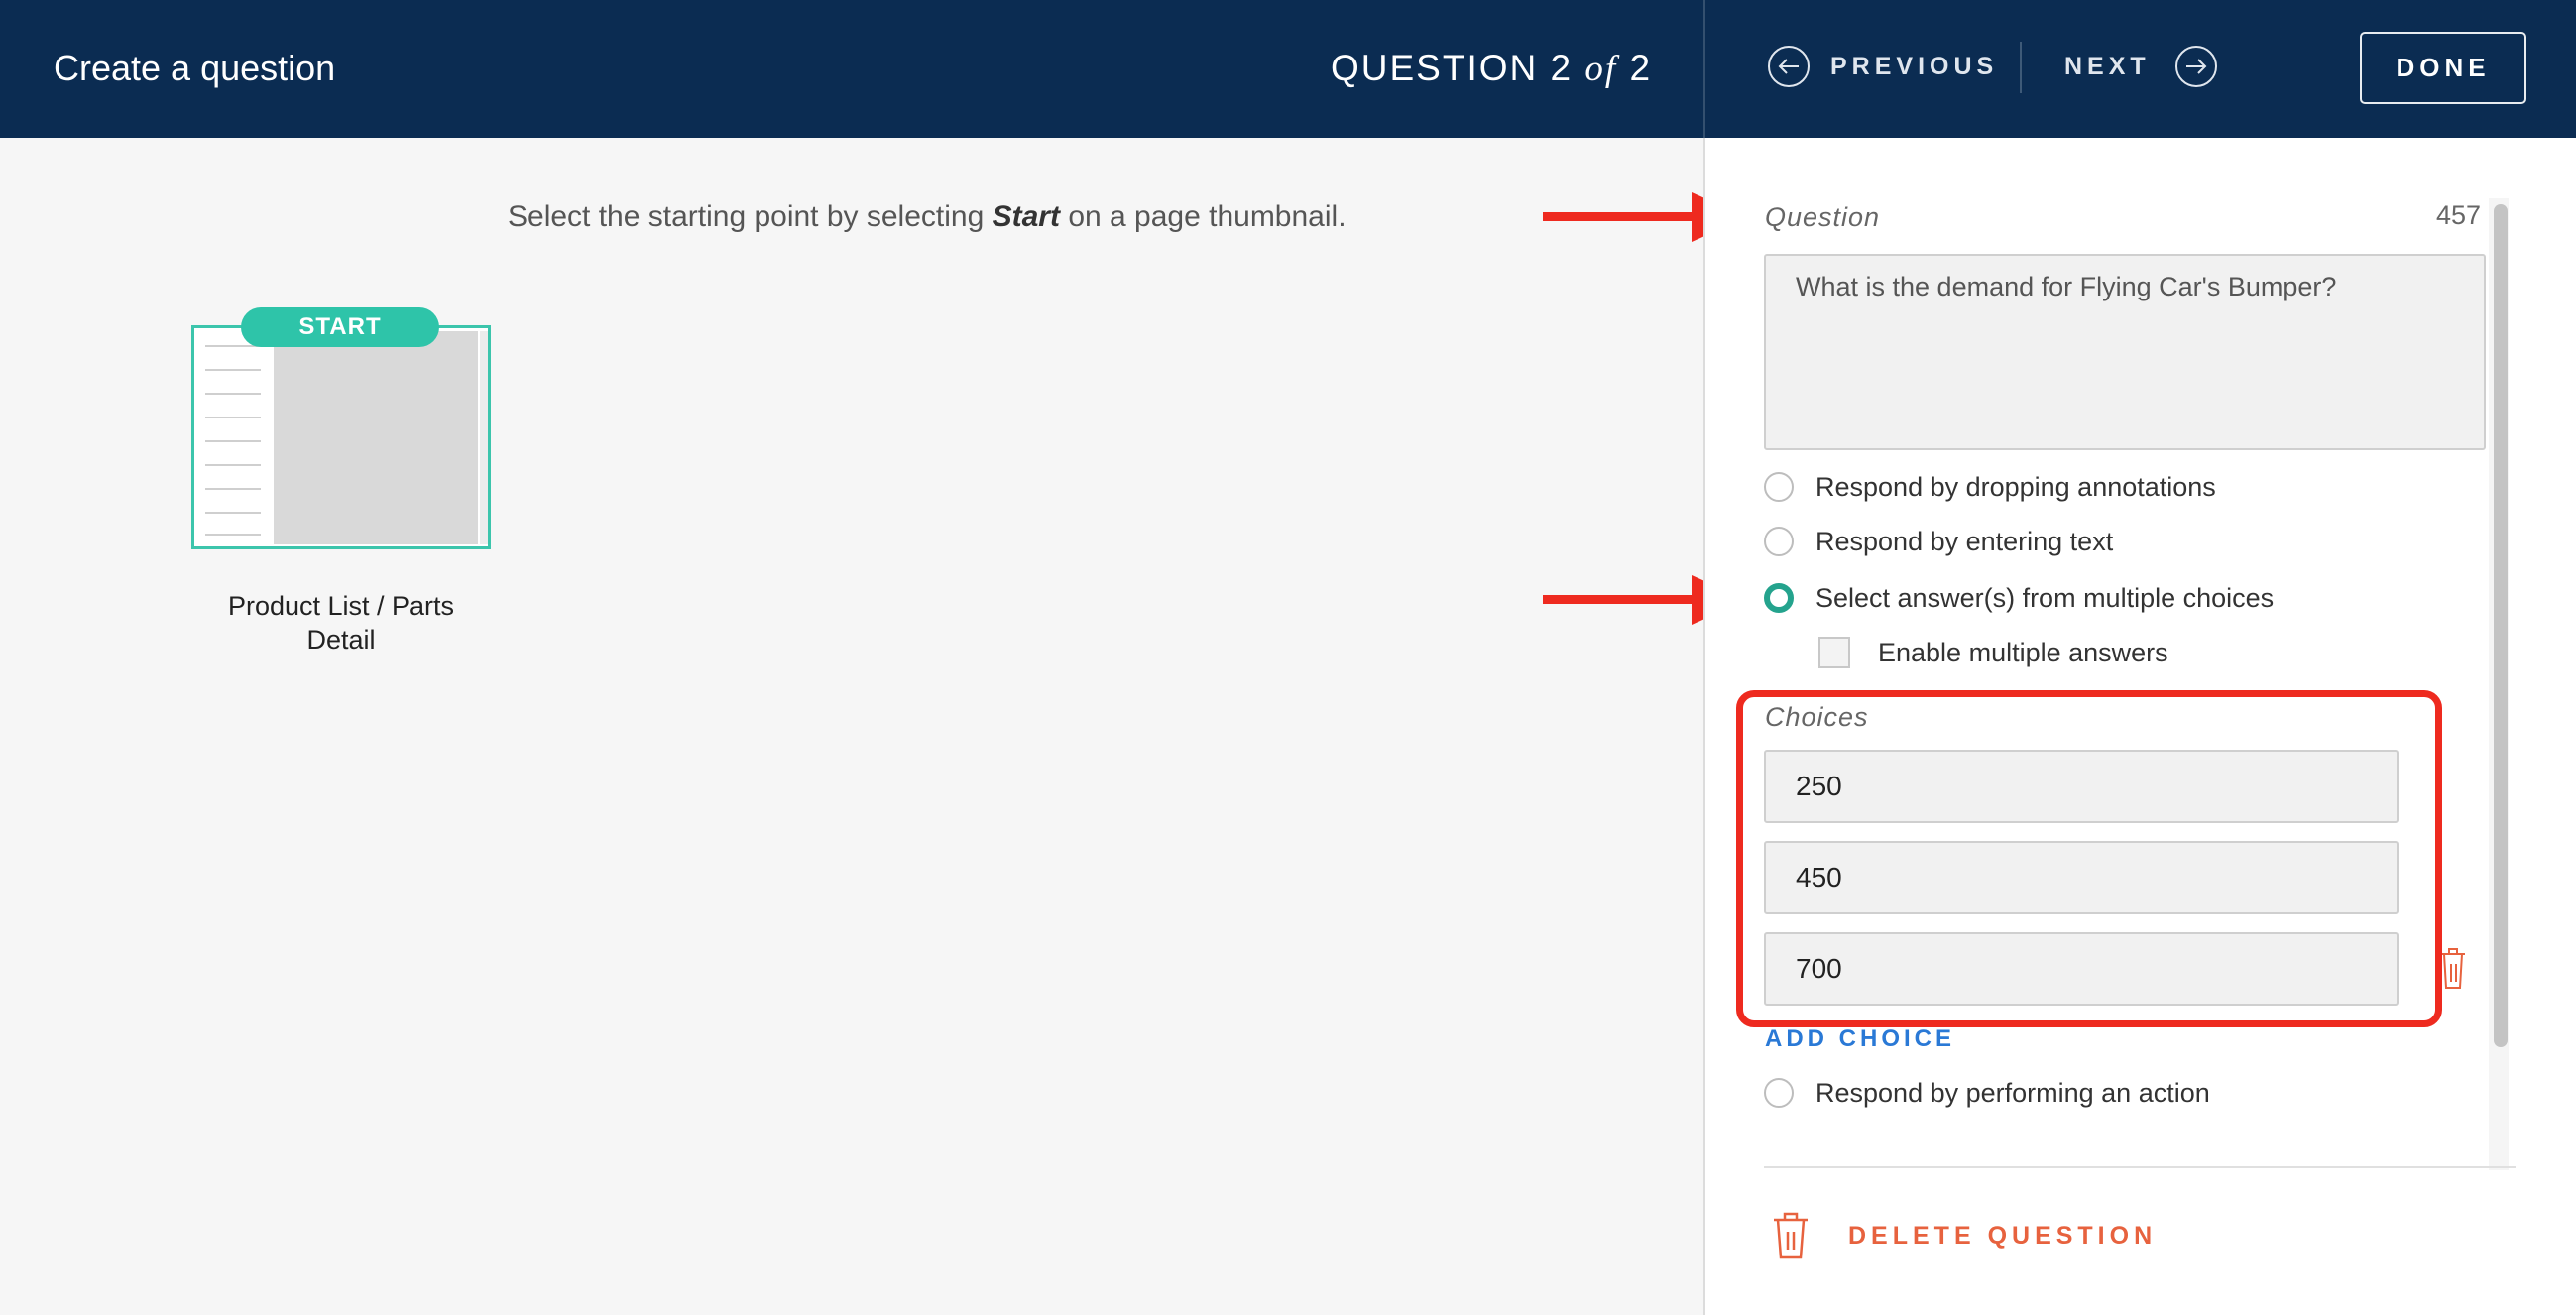 This screenshot has width=2576, height=1315. Describe the element at coordinates (376, 437) in the screenshot. I see `thumbnail-content` at that location.